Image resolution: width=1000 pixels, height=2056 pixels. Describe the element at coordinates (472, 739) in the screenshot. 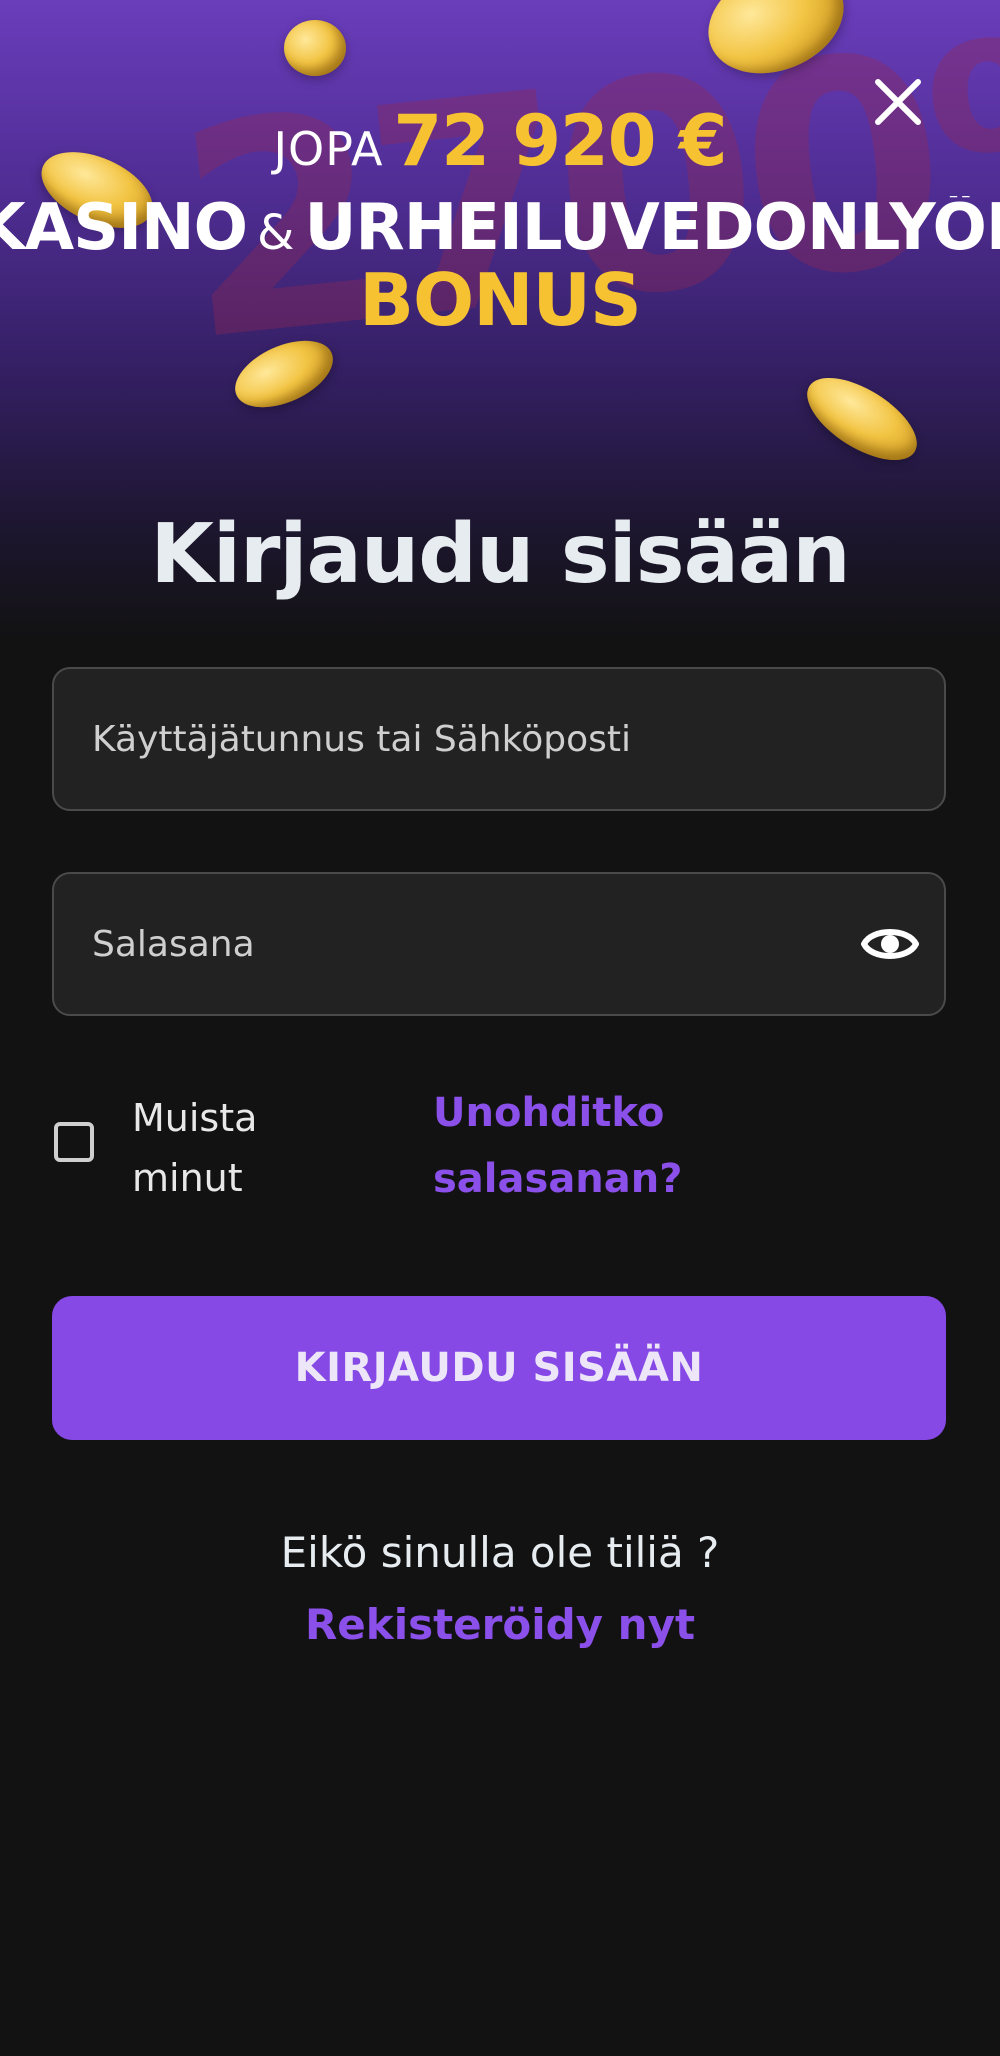

I see `username-input` at that location.